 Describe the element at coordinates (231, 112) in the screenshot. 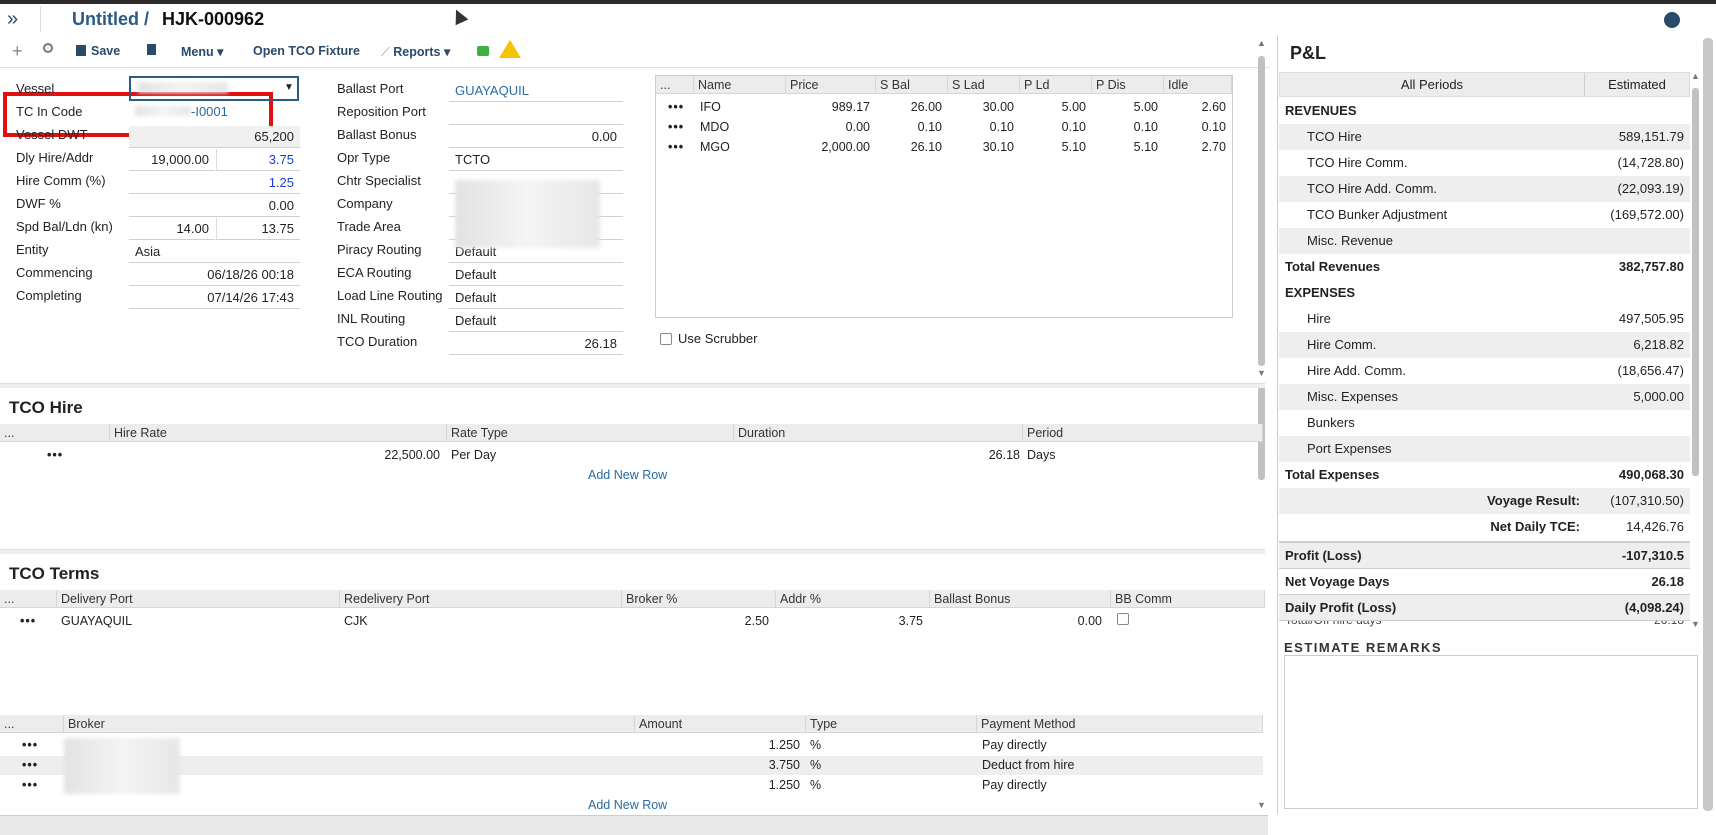

I see `tc-in-code-value: -I0001` at that location.